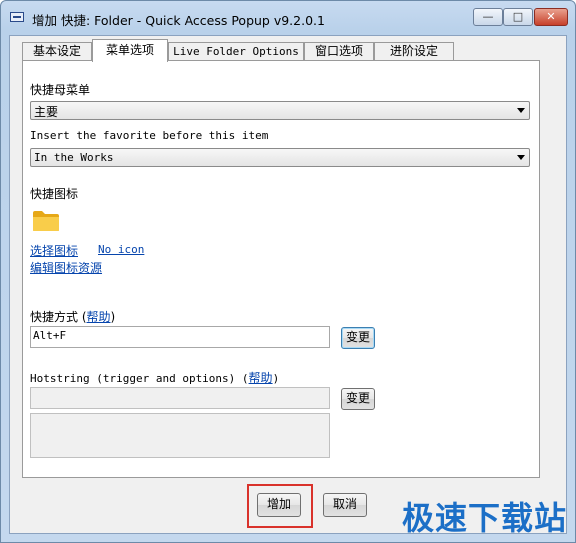  I want to click on shortcut-label: 快捷方式 (帮助), so click(72, 316).